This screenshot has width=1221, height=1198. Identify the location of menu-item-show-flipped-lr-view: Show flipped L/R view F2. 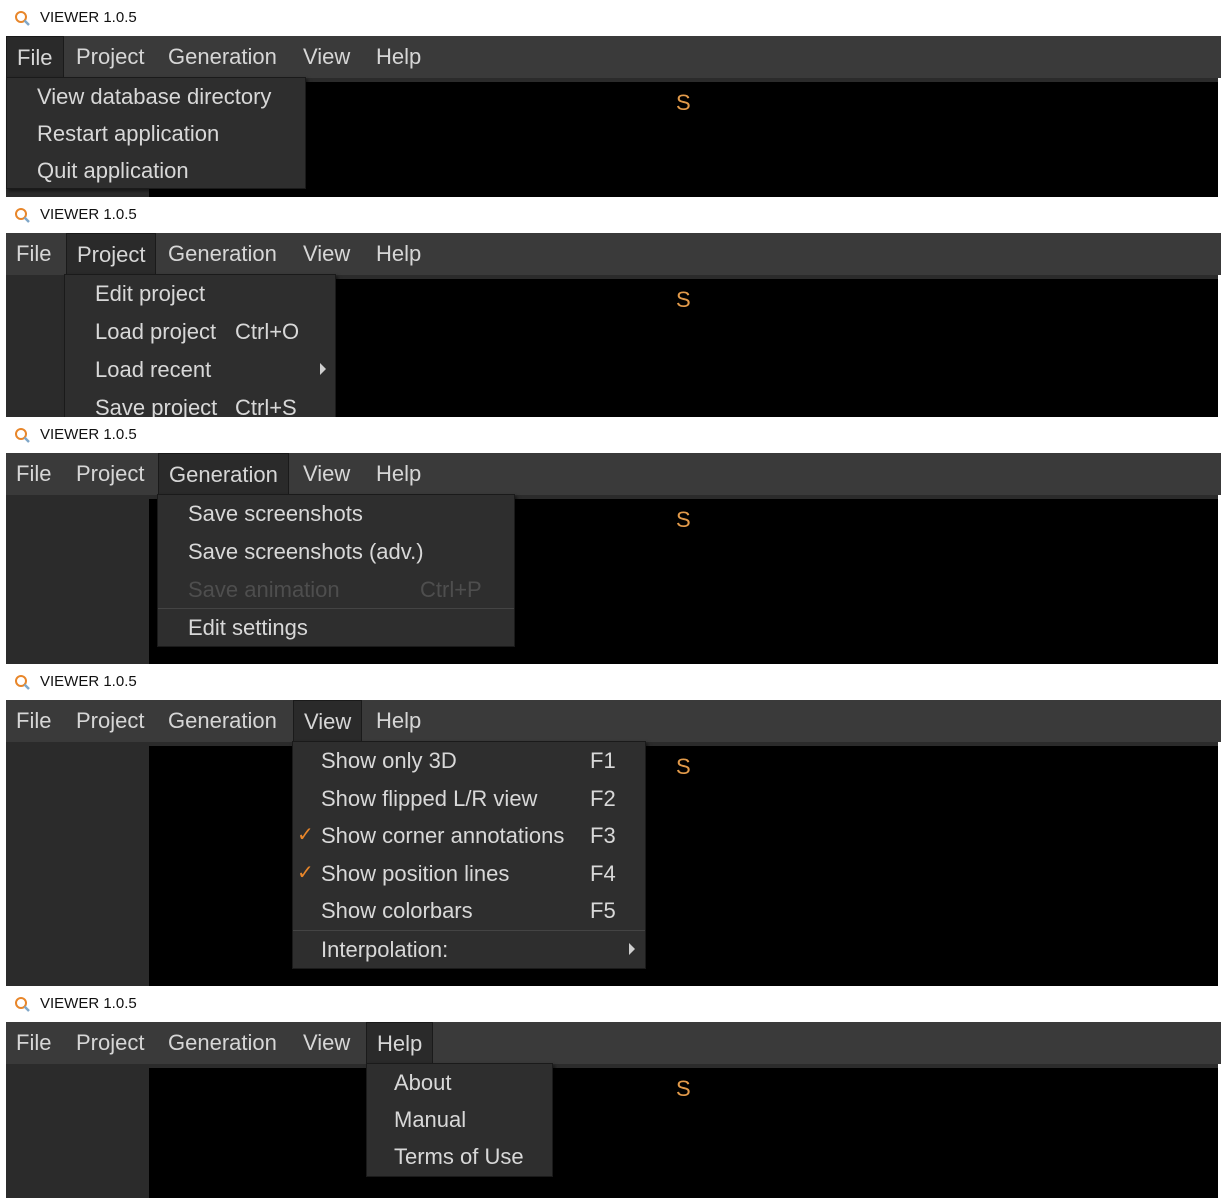
(469, 798).